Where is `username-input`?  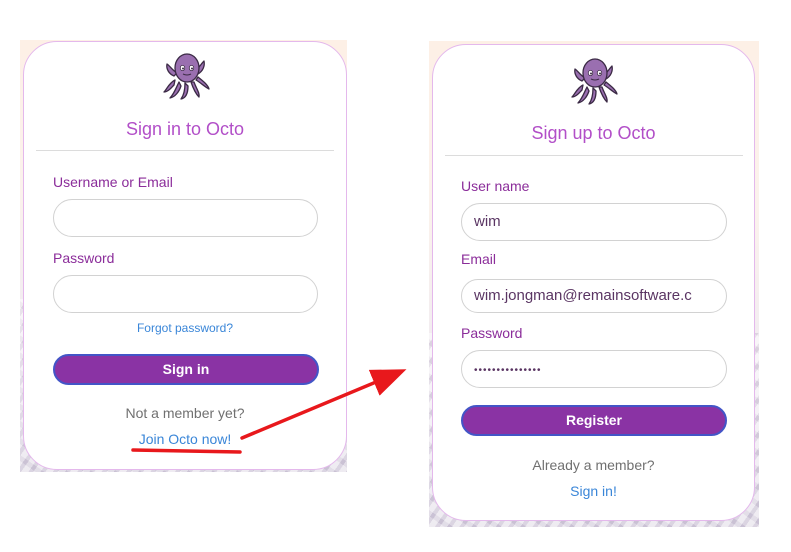
username-input is located at coordinates (185, 218).